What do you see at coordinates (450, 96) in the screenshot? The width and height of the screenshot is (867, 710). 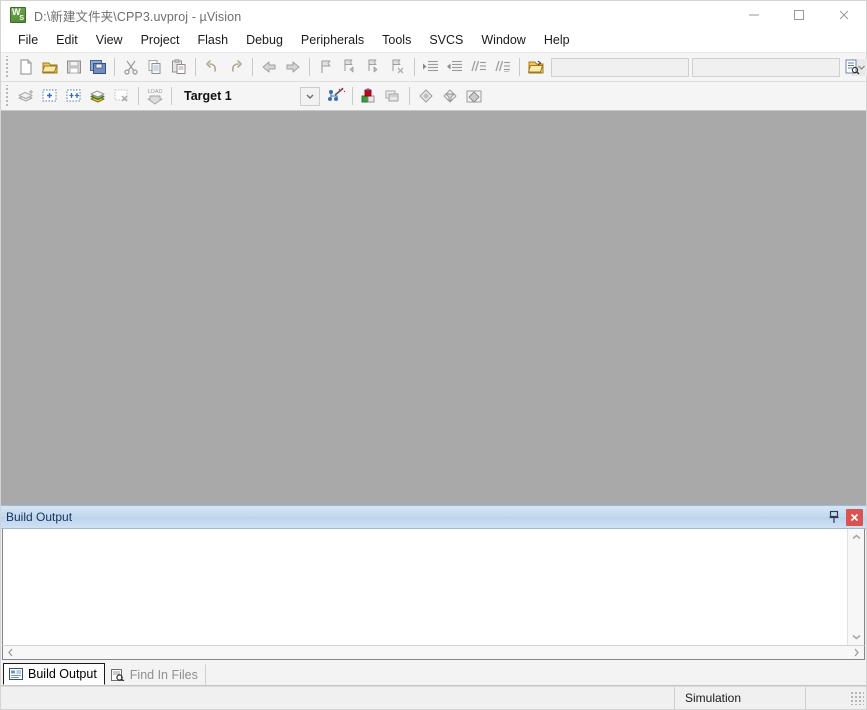 I see `pack-installer-button` at bounding box center [450, 96].